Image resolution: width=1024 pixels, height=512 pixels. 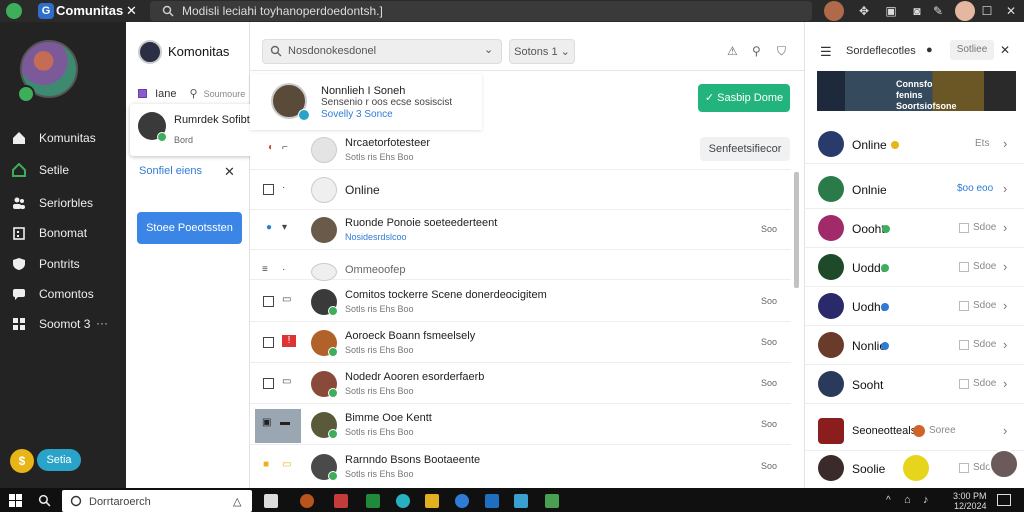 What do you see at coordinates (65, 264) in the screenshot?
I see `sidebar-item-pontrits: Pontrits` at bounding box center [65, 264].